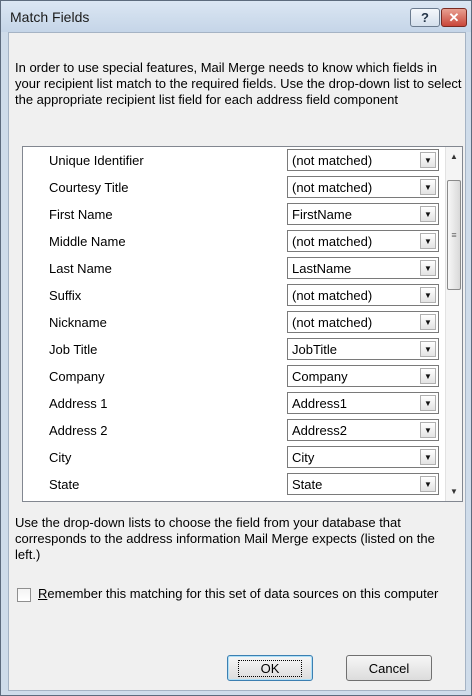 This screenshot has width=472, height=696. What do you see at coordinates (235, 268) in the screenshot?
I see `field-row: Last Name LastName ▼` at bounding box center [235, 268].